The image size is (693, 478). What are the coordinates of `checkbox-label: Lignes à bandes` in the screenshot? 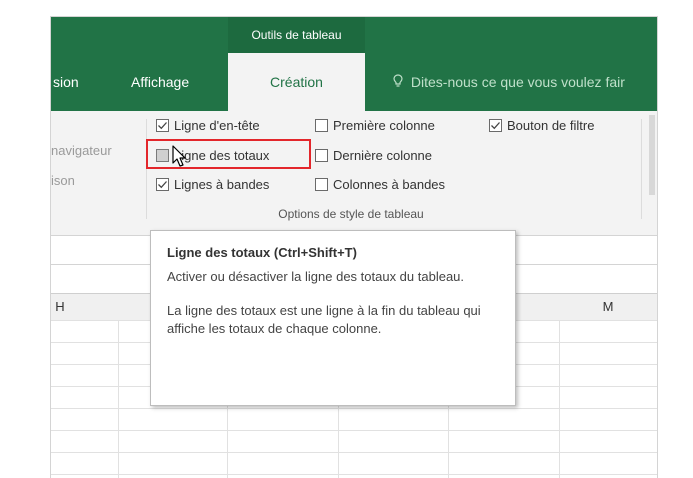 It's located at (222, 184).